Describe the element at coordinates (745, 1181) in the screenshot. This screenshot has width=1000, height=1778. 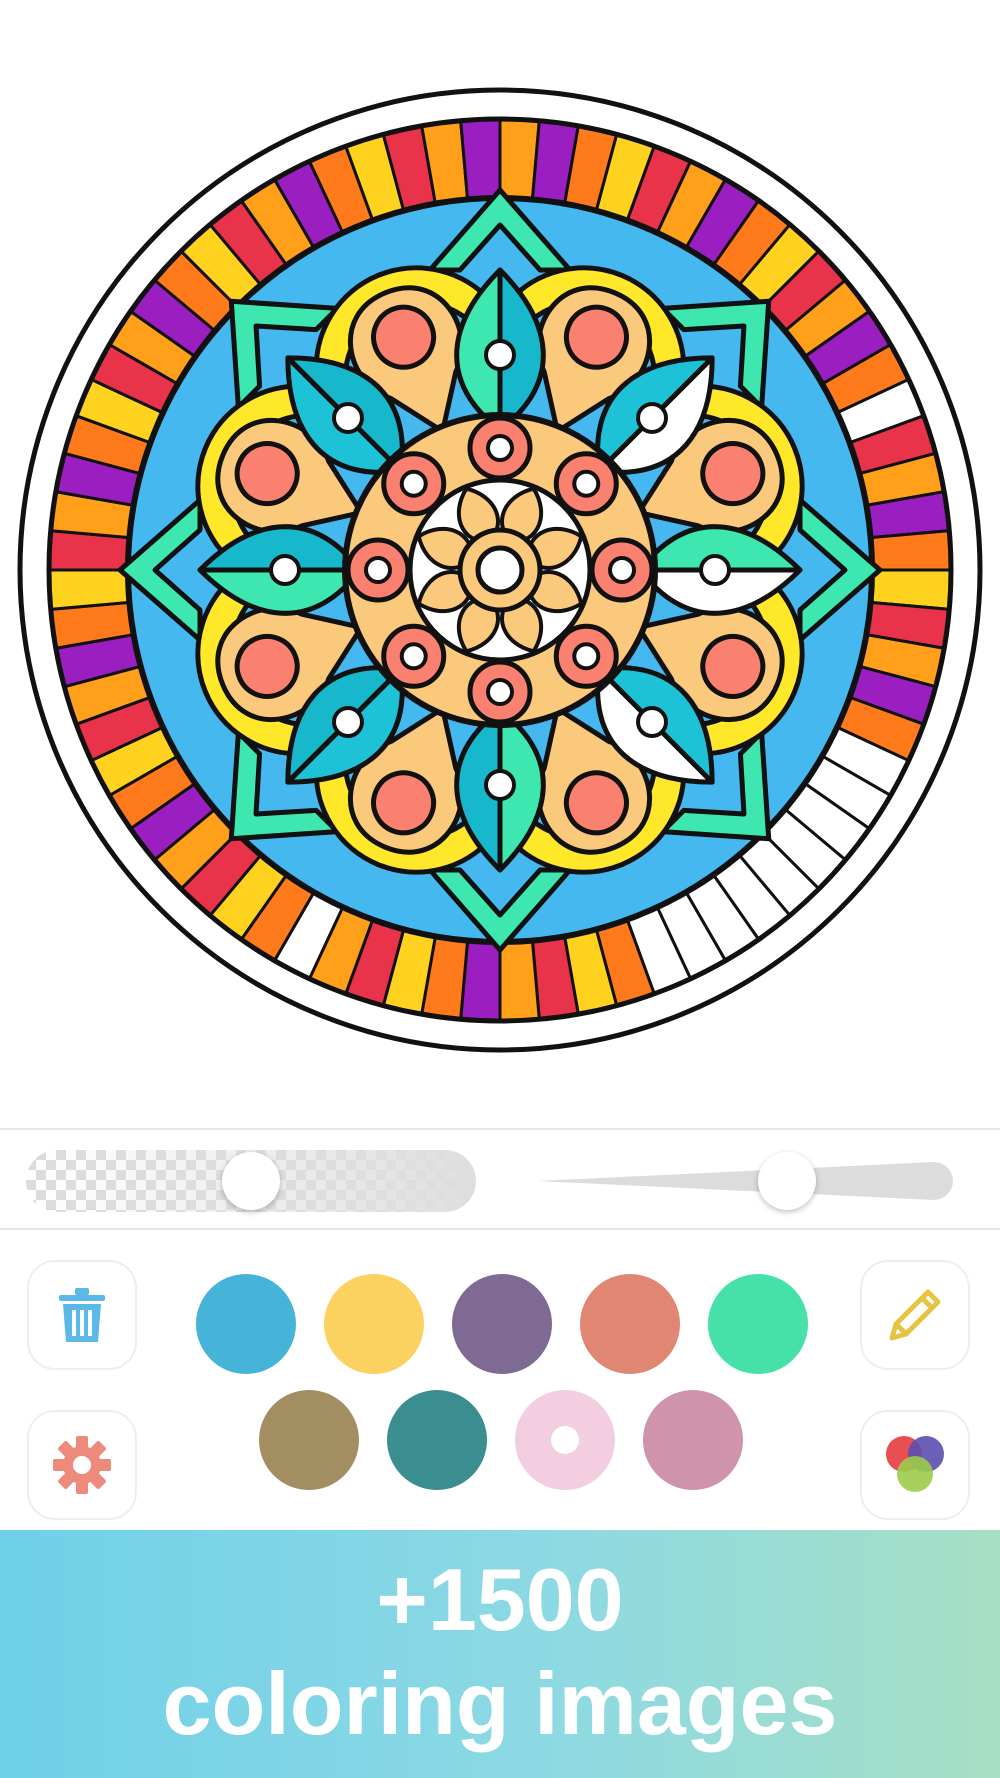
I see `brush-size-track` at that location.